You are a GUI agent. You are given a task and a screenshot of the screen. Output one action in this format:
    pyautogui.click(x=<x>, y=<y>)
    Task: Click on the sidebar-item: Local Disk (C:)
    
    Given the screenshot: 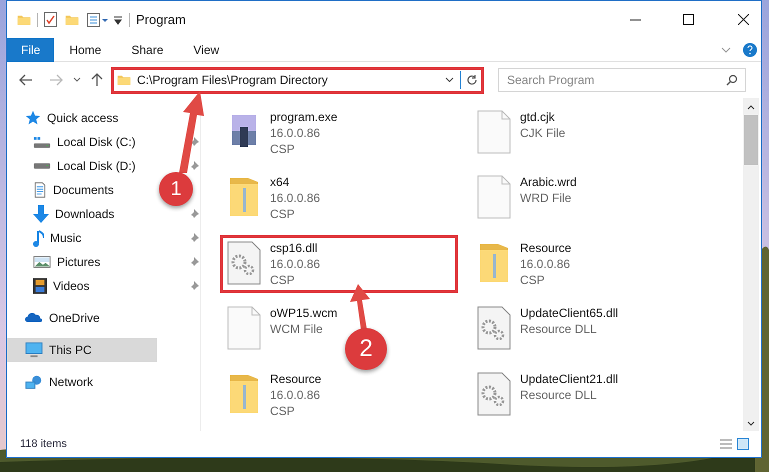 What is the action you would take?
    pyautogui.click(x=82, y=142)
    